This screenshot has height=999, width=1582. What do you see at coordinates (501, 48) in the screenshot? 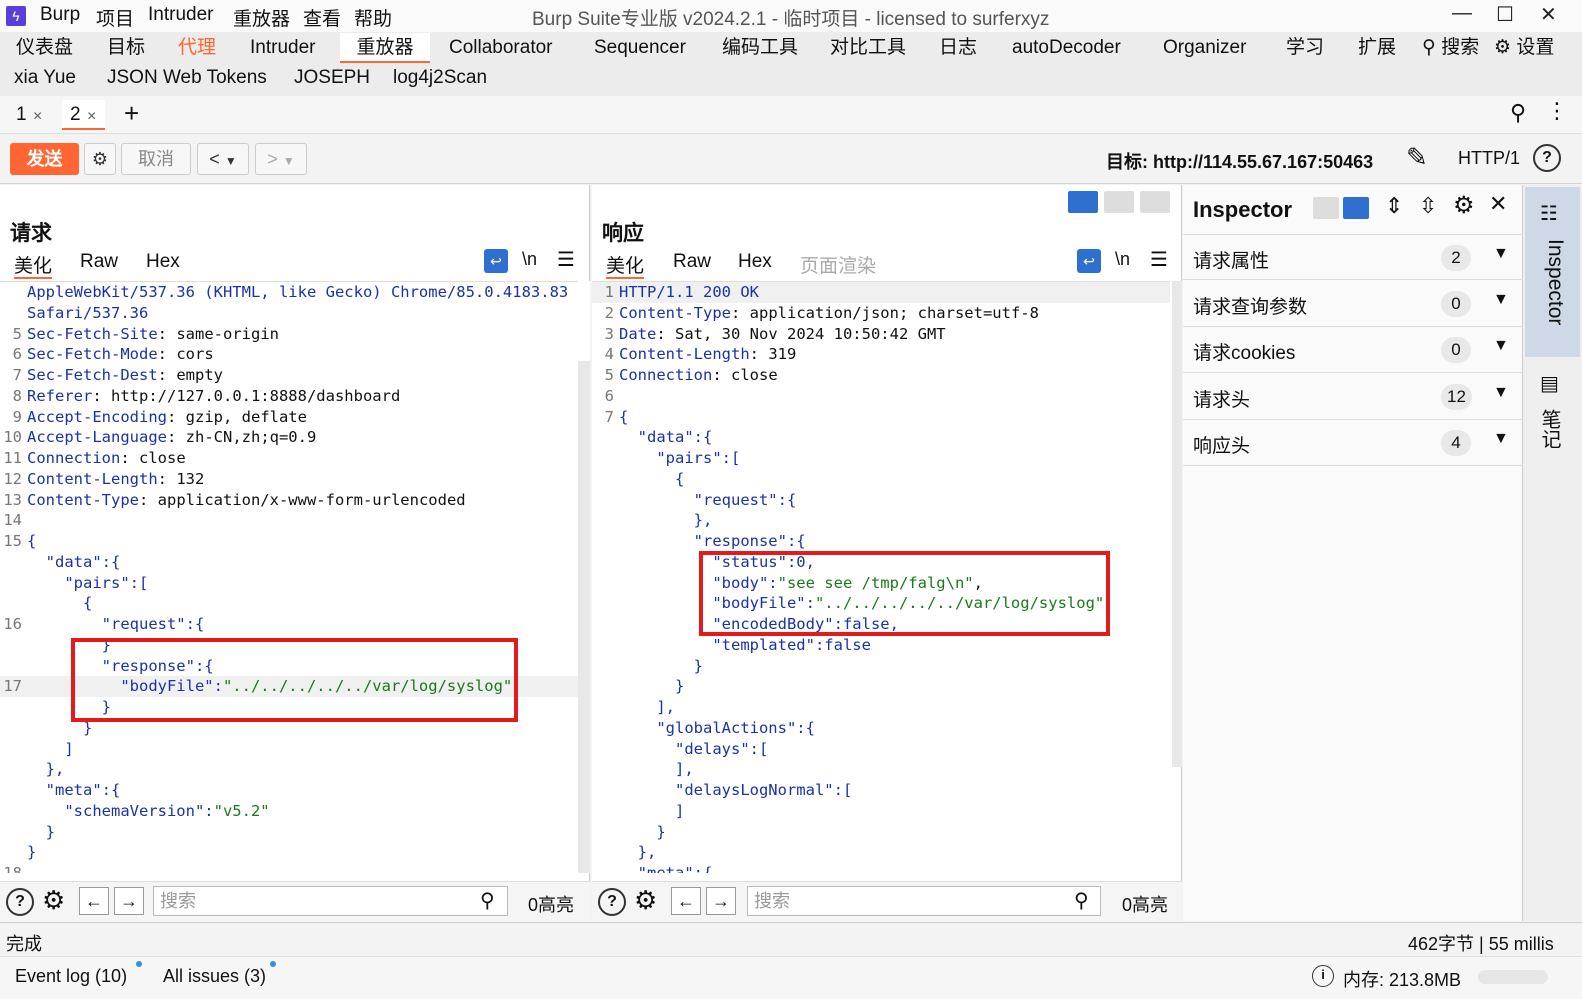
I see `tab-collaborator: Collaborator` at bounding box center [501, 48].